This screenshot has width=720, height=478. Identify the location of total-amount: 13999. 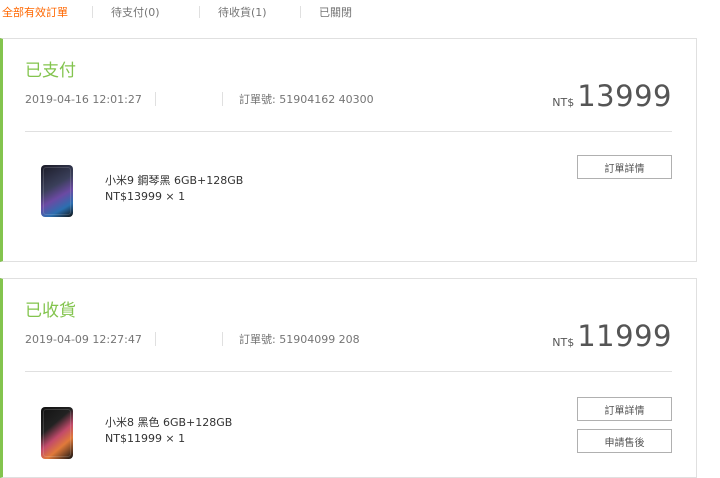
(624, 96).